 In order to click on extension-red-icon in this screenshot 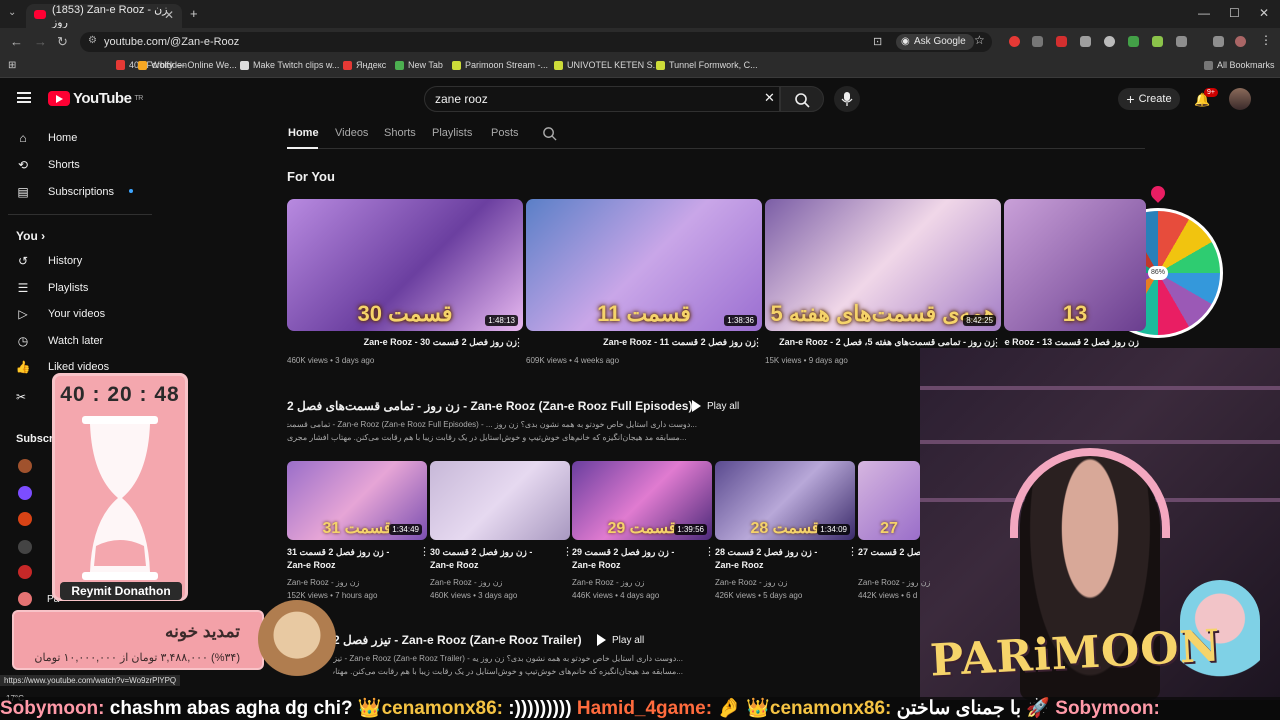, I will do `click(1014, 41)`.